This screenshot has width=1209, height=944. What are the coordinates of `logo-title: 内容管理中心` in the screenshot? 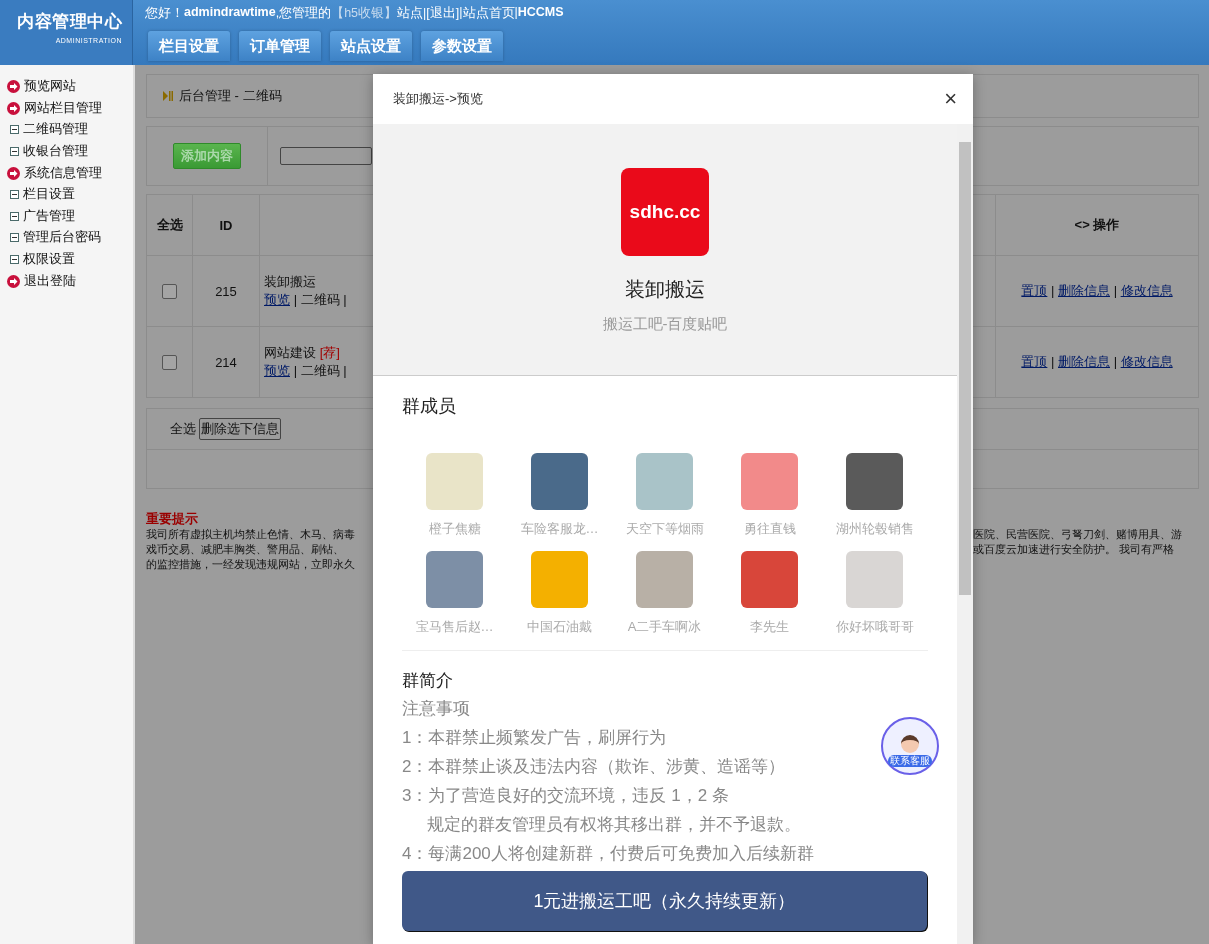 It's located at (69, 22).